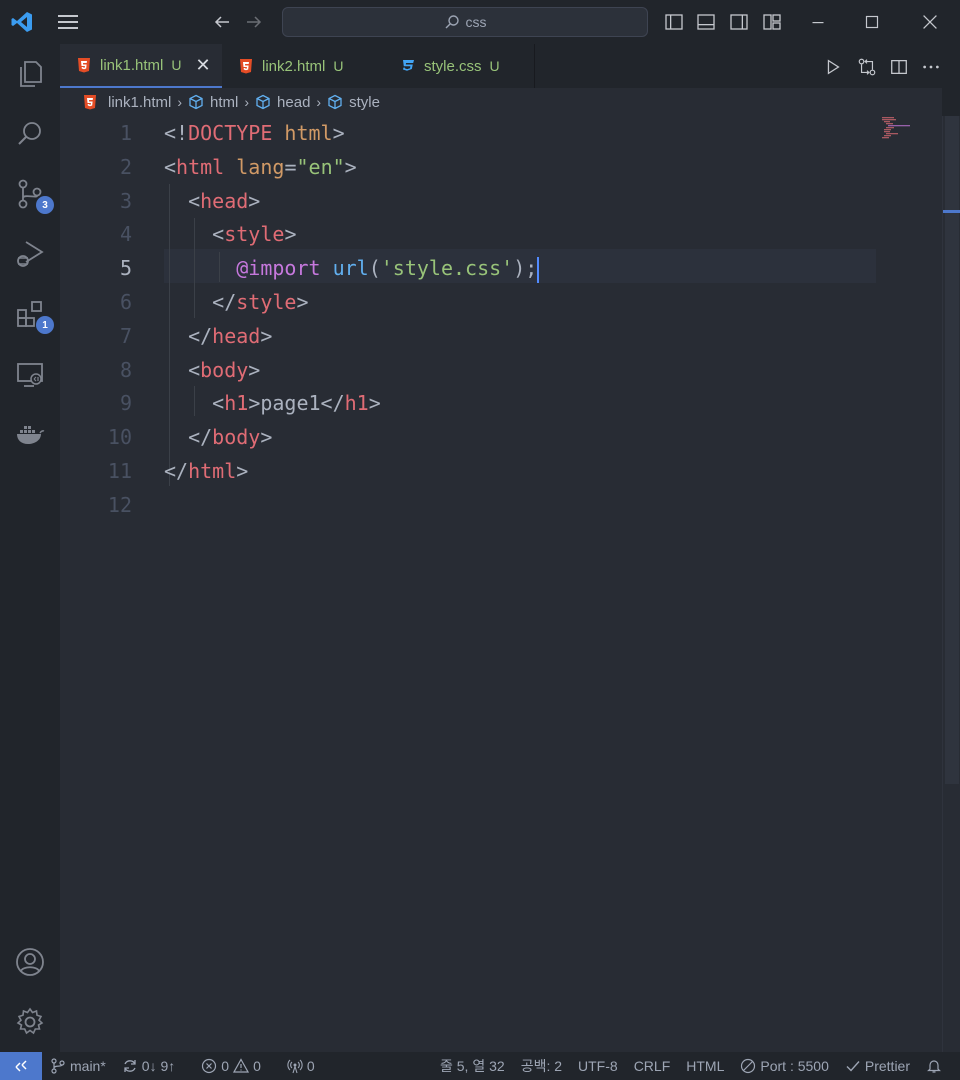 The width and height of the screenshot is (960, 1080). I want to click on git-sync: 0↓ 9↑, so click(148, 1066).